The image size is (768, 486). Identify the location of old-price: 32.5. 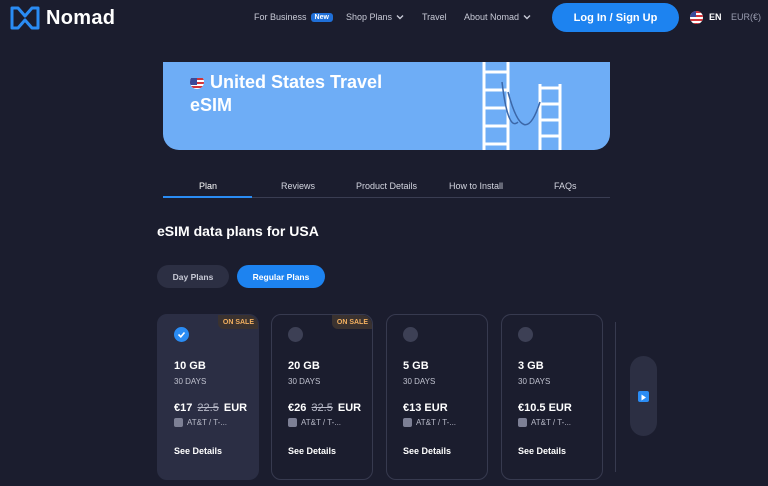
(322, 408).